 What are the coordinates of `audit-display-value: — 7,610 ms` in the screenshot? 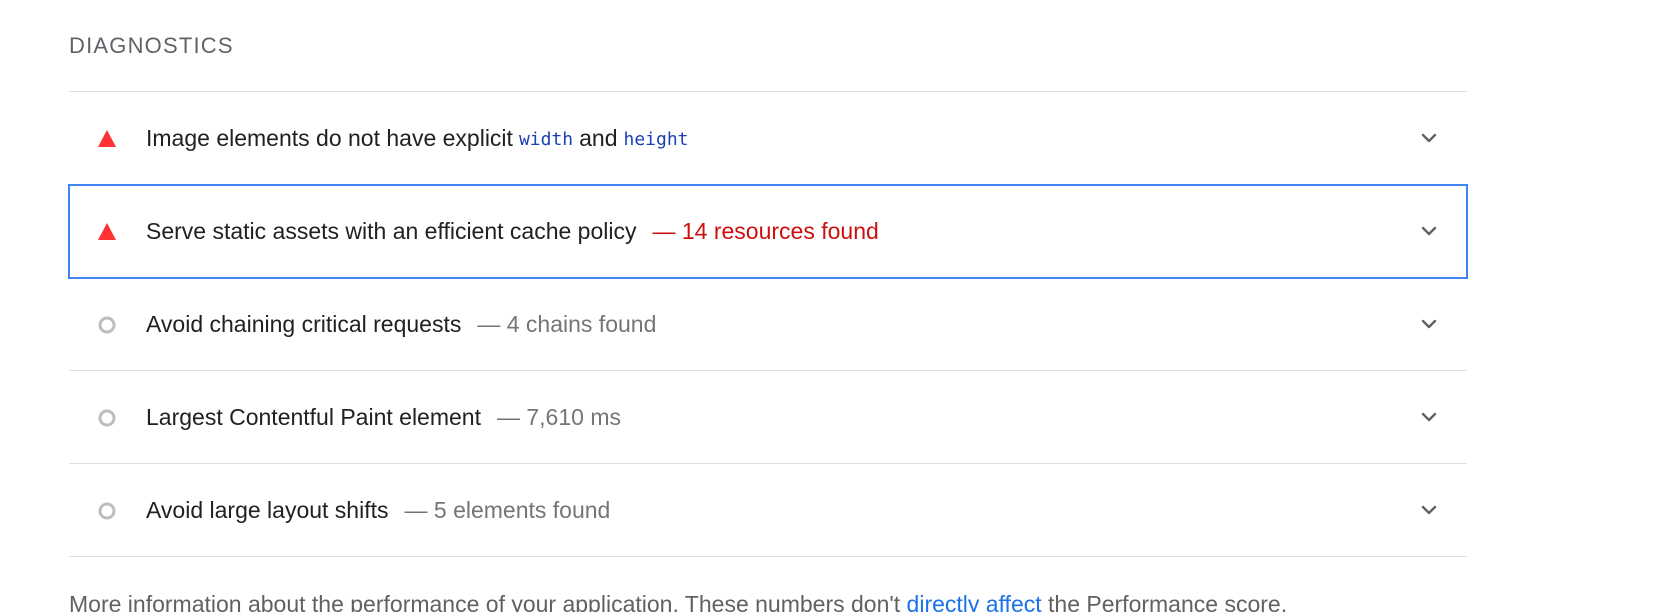 It's located at (558, 416).